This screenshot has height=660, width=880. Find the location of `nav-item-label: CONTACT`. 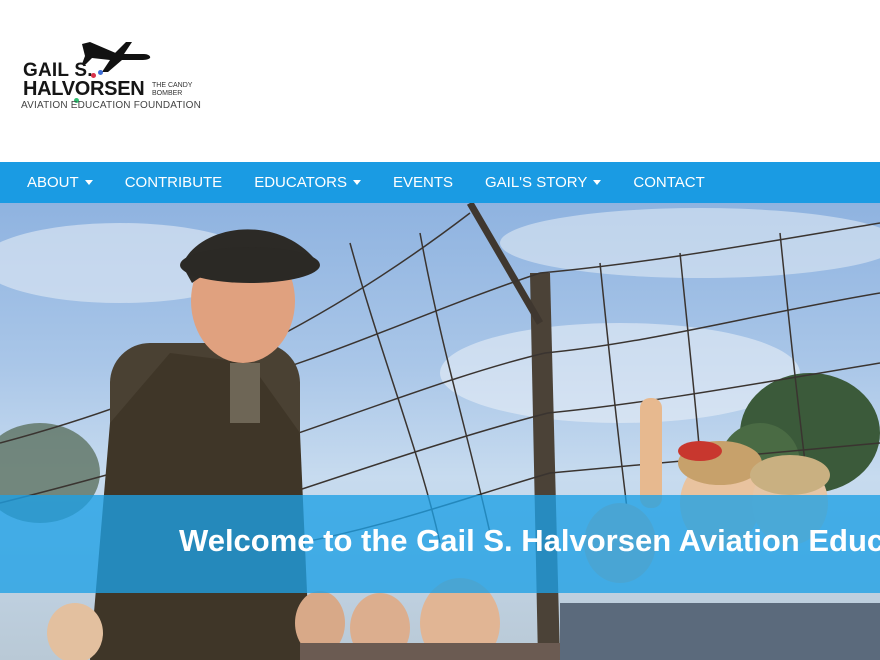

nav-item-label: CONTACT is located at coordinates (669, 182).